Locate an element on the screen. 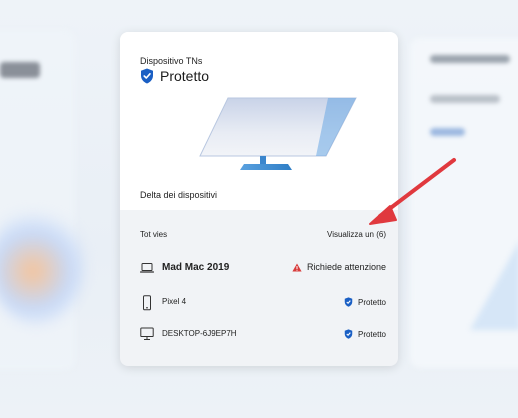 Image resolution: width=518 pixels, height=418 pixels. protection-status: Protetto is located at coordinates (174, 76).